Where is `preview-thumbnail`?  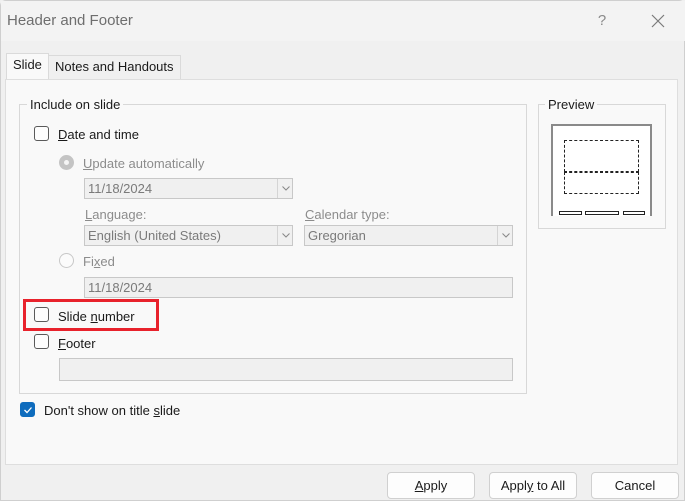 preview-thumbnail is located at coordinates (601, 170).